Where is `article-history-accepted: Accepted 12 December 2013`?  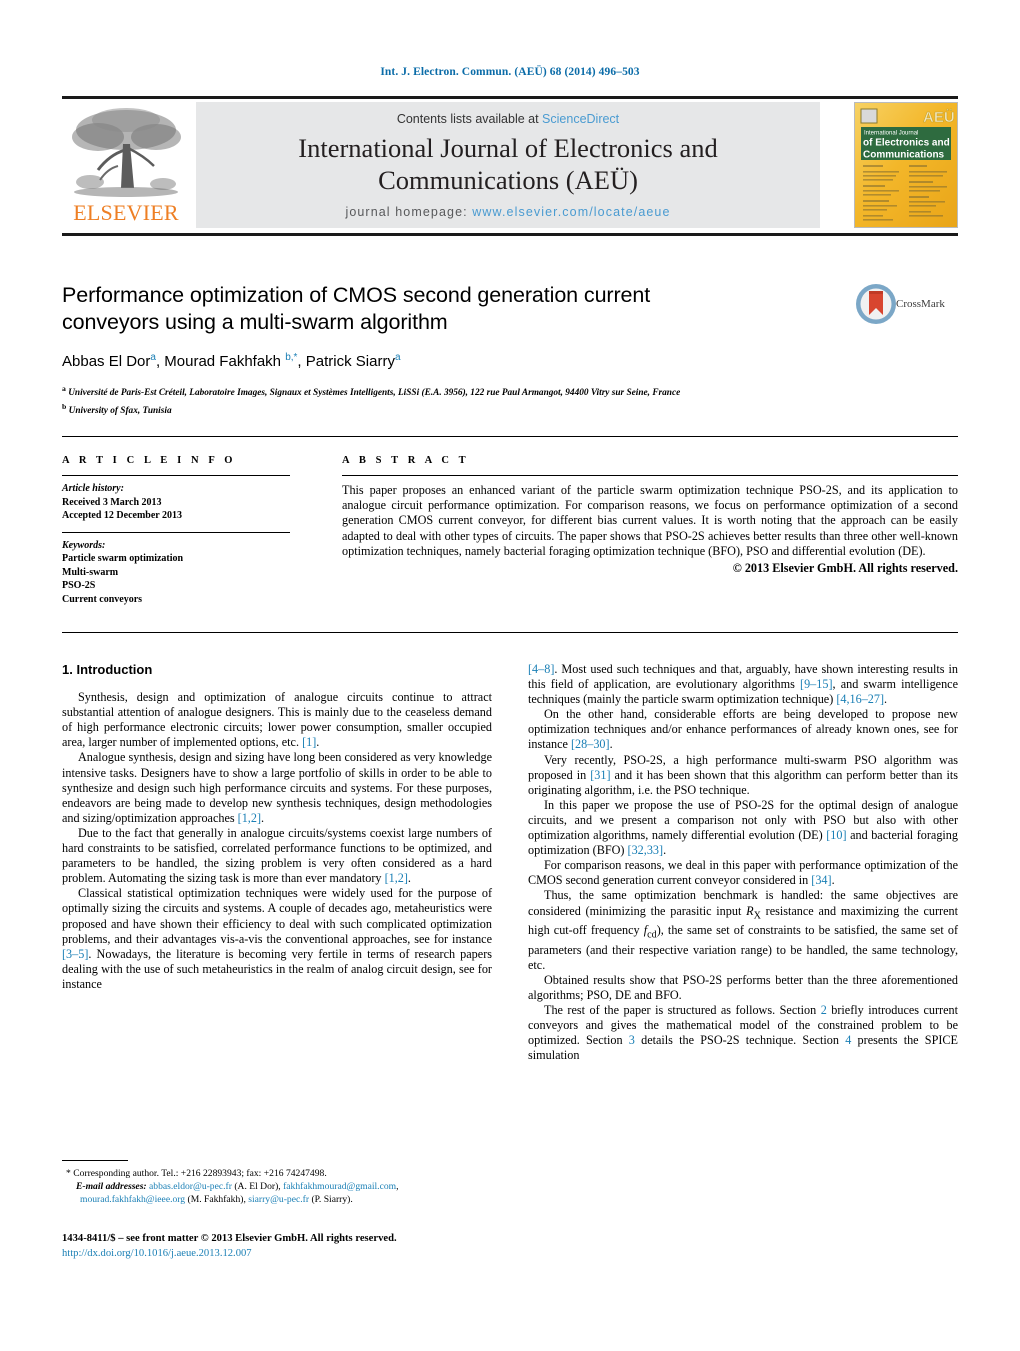
article-history-accepted: Accepted 12 December 2013 is located at coordinates (122, 515).